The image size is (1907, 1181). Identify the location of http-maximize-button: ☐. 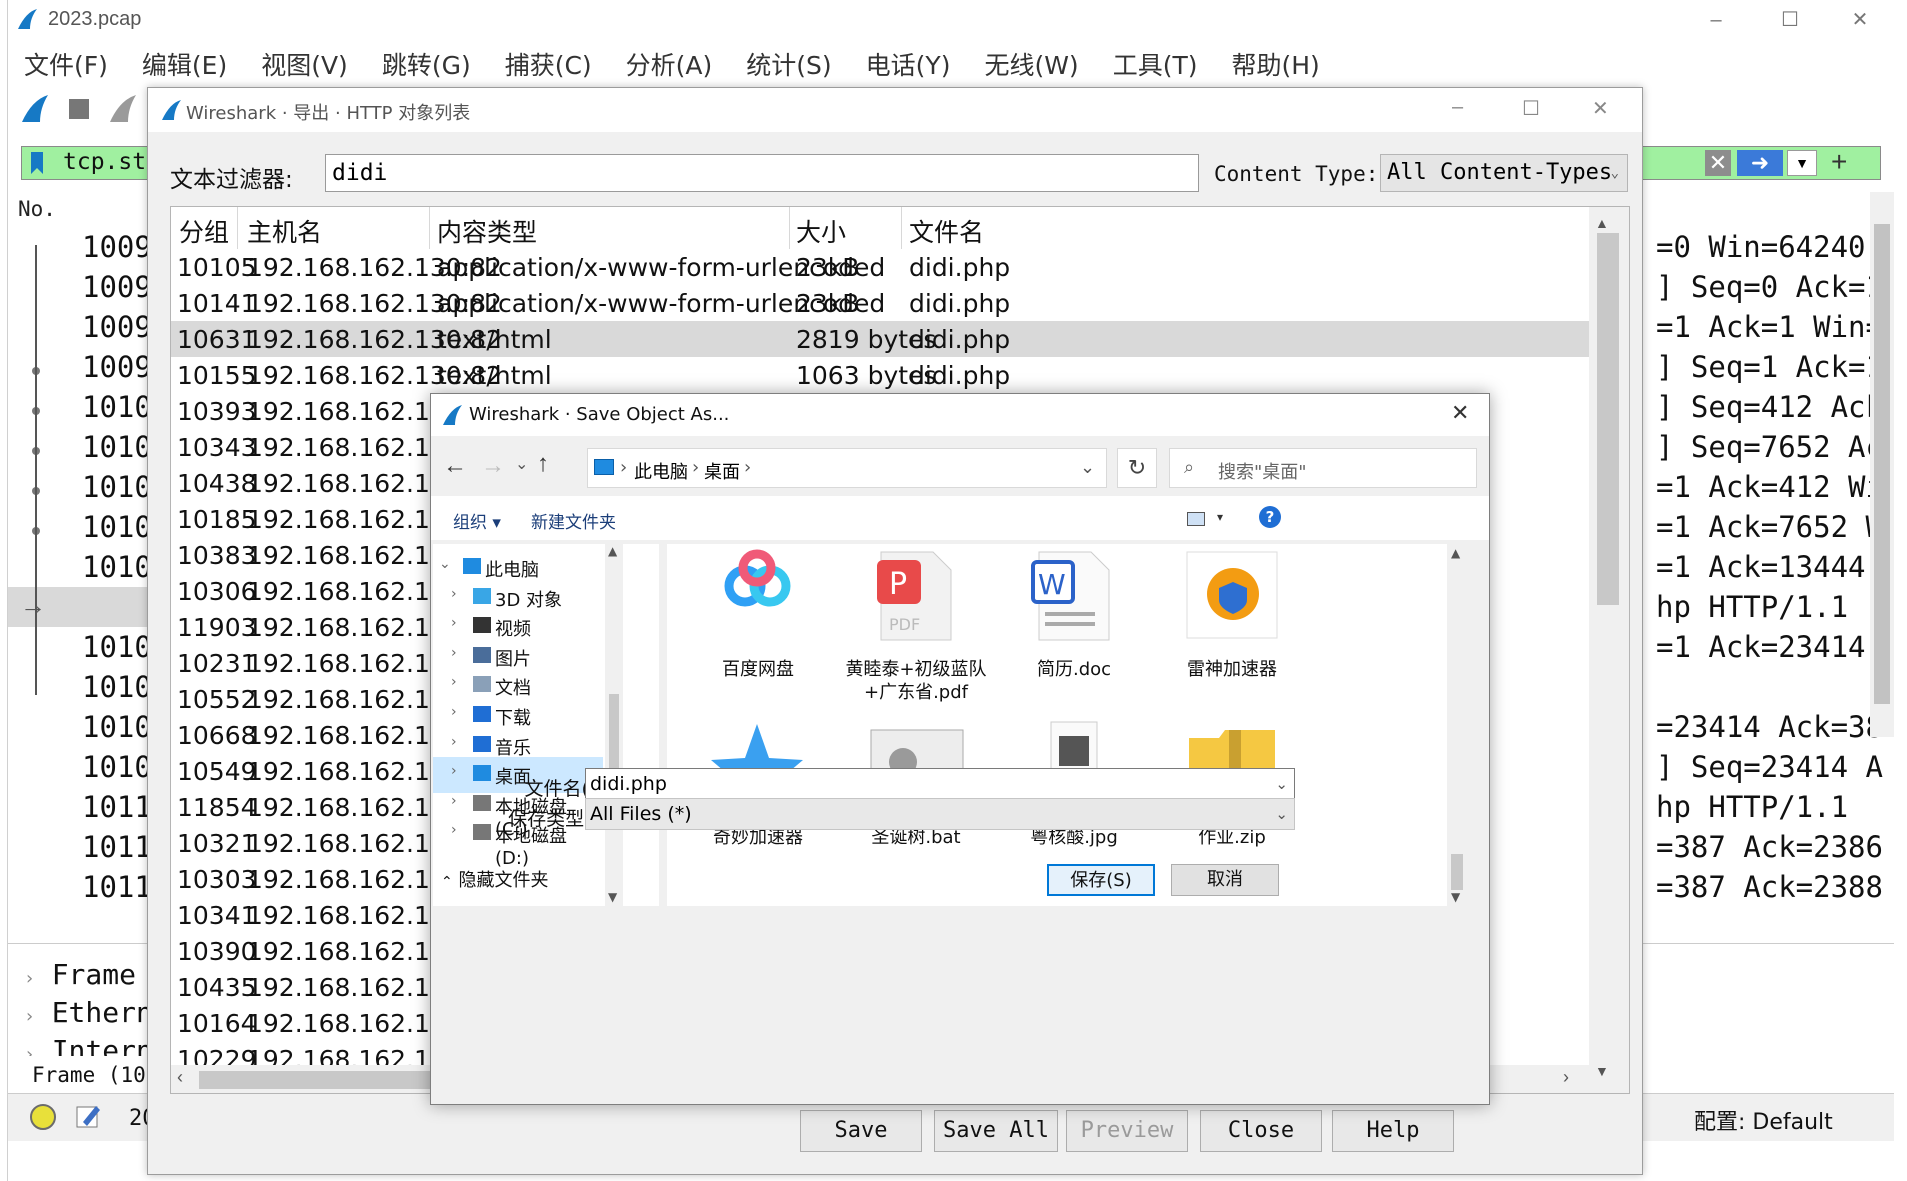
(1531, 108).